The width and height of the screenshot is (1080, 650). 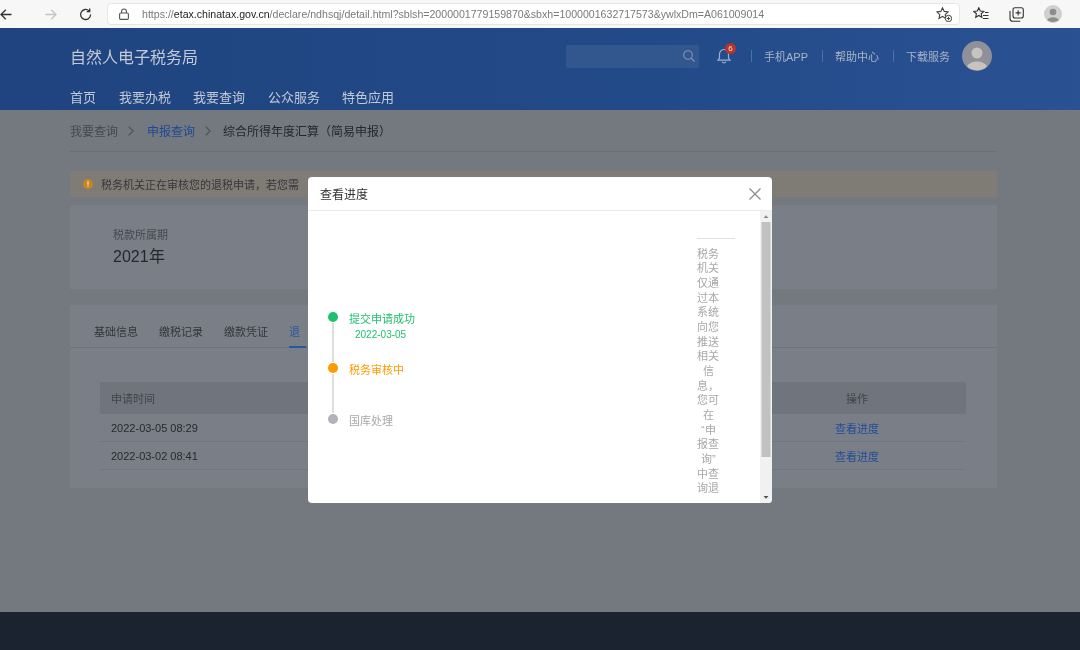 I want to click on current-page-label: 综合所得年度汇算（简易申报）, so click(x=307, y=131).